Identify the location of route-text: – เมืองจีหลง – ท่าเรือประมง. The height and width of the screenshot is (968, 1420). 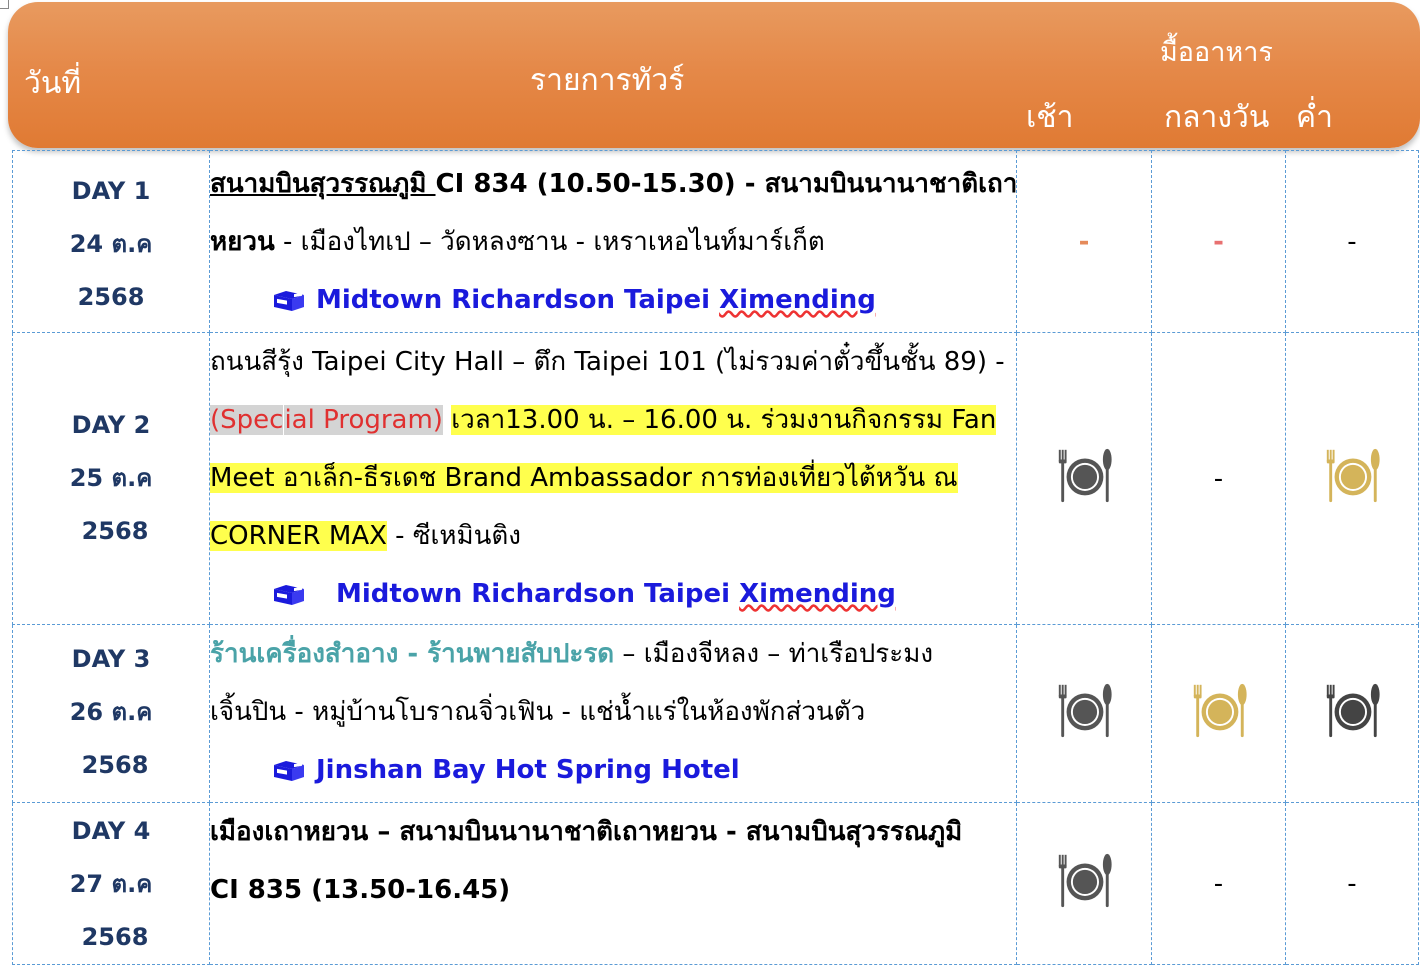
(774, 654).